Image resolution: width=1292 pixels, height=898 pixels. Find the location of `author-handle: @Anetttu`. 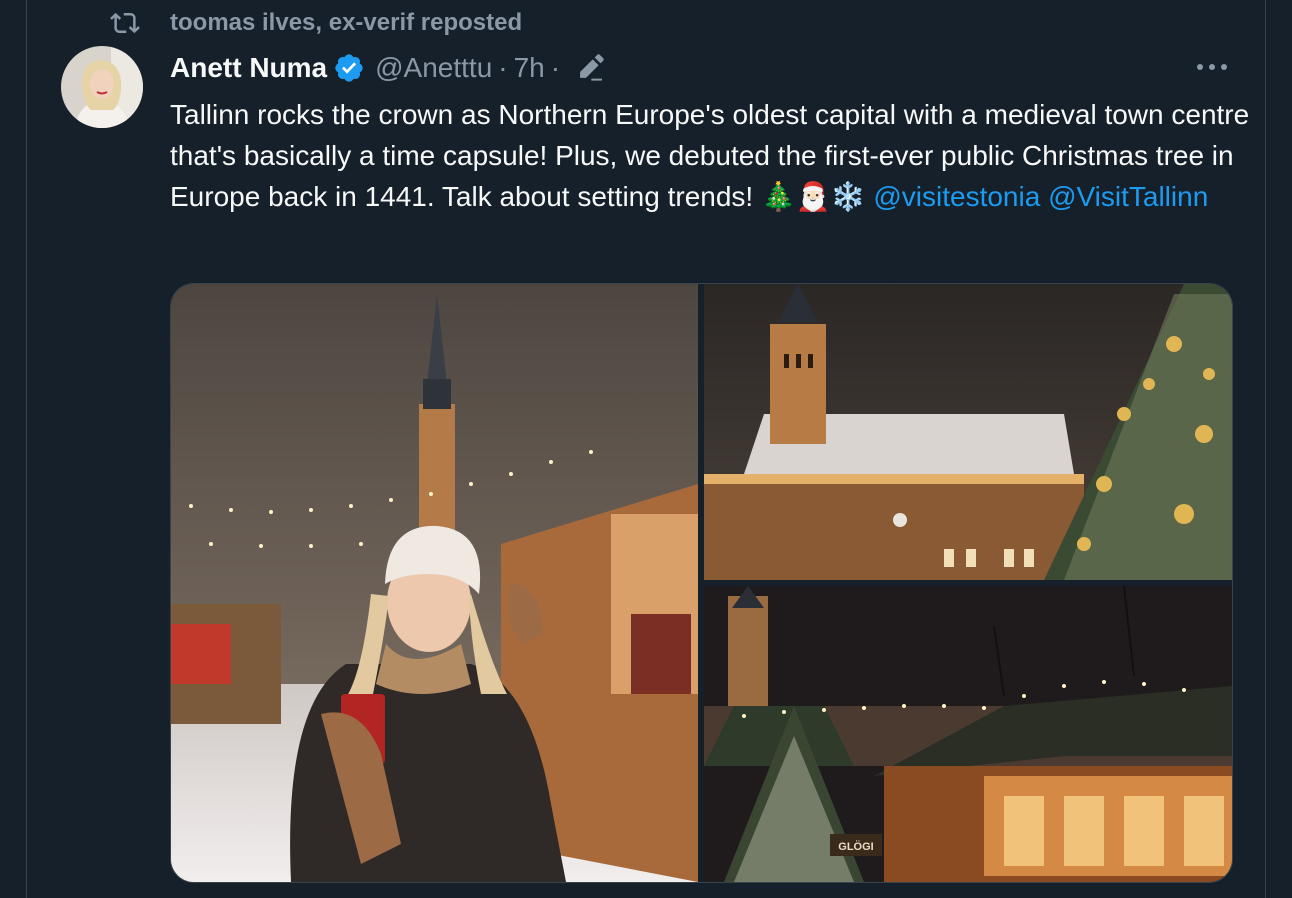

author-handle: @Anetttu is located at coordinates (433, 68).